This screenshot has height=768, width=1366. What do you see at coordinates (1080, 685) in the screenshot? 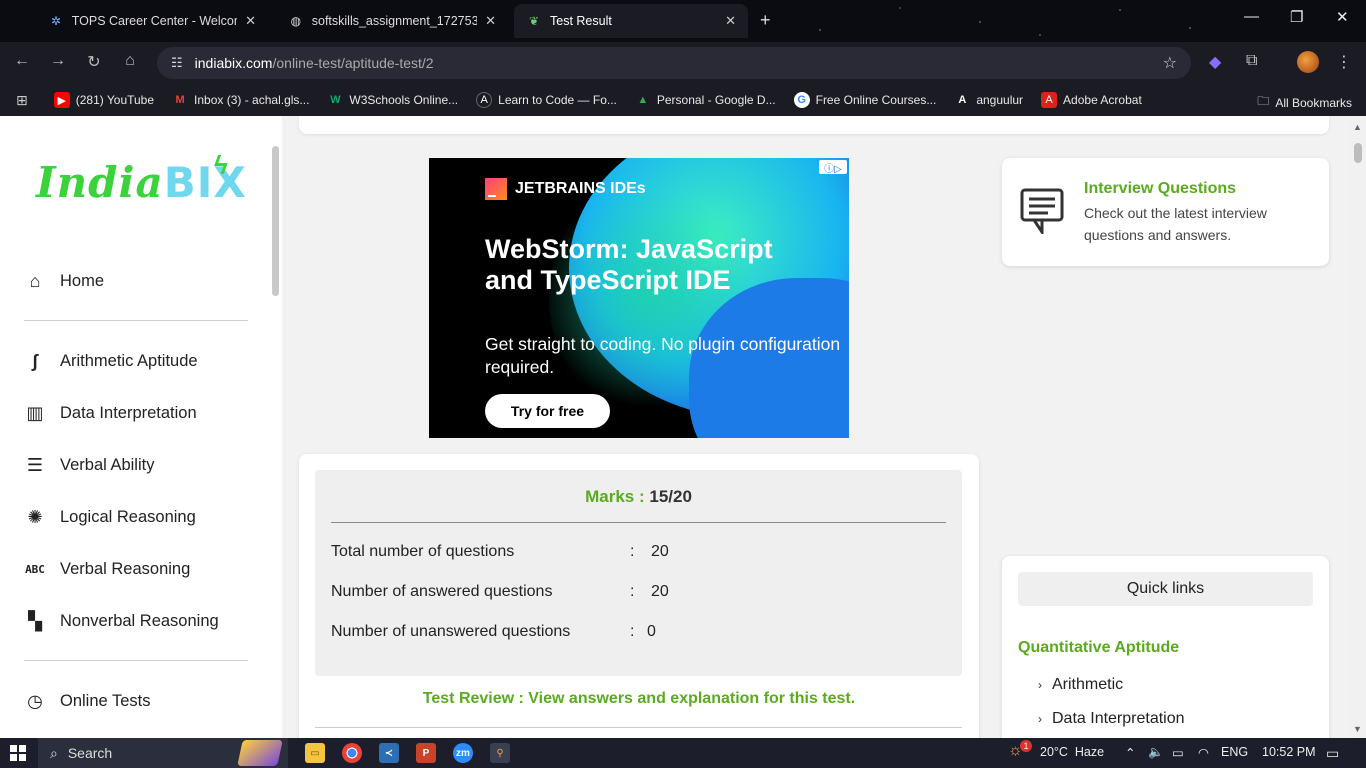
I see `quick-link-arithmetic: › Arithmetic` at bounding box center [1080, 685].